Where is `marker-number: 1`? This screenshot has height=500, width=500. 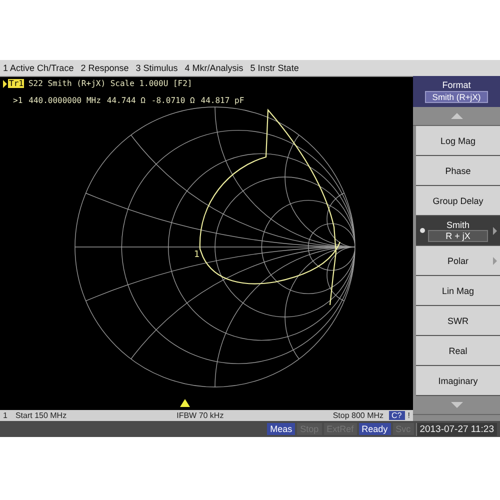
marker-number: 1 is located at coordinates (197, 255).